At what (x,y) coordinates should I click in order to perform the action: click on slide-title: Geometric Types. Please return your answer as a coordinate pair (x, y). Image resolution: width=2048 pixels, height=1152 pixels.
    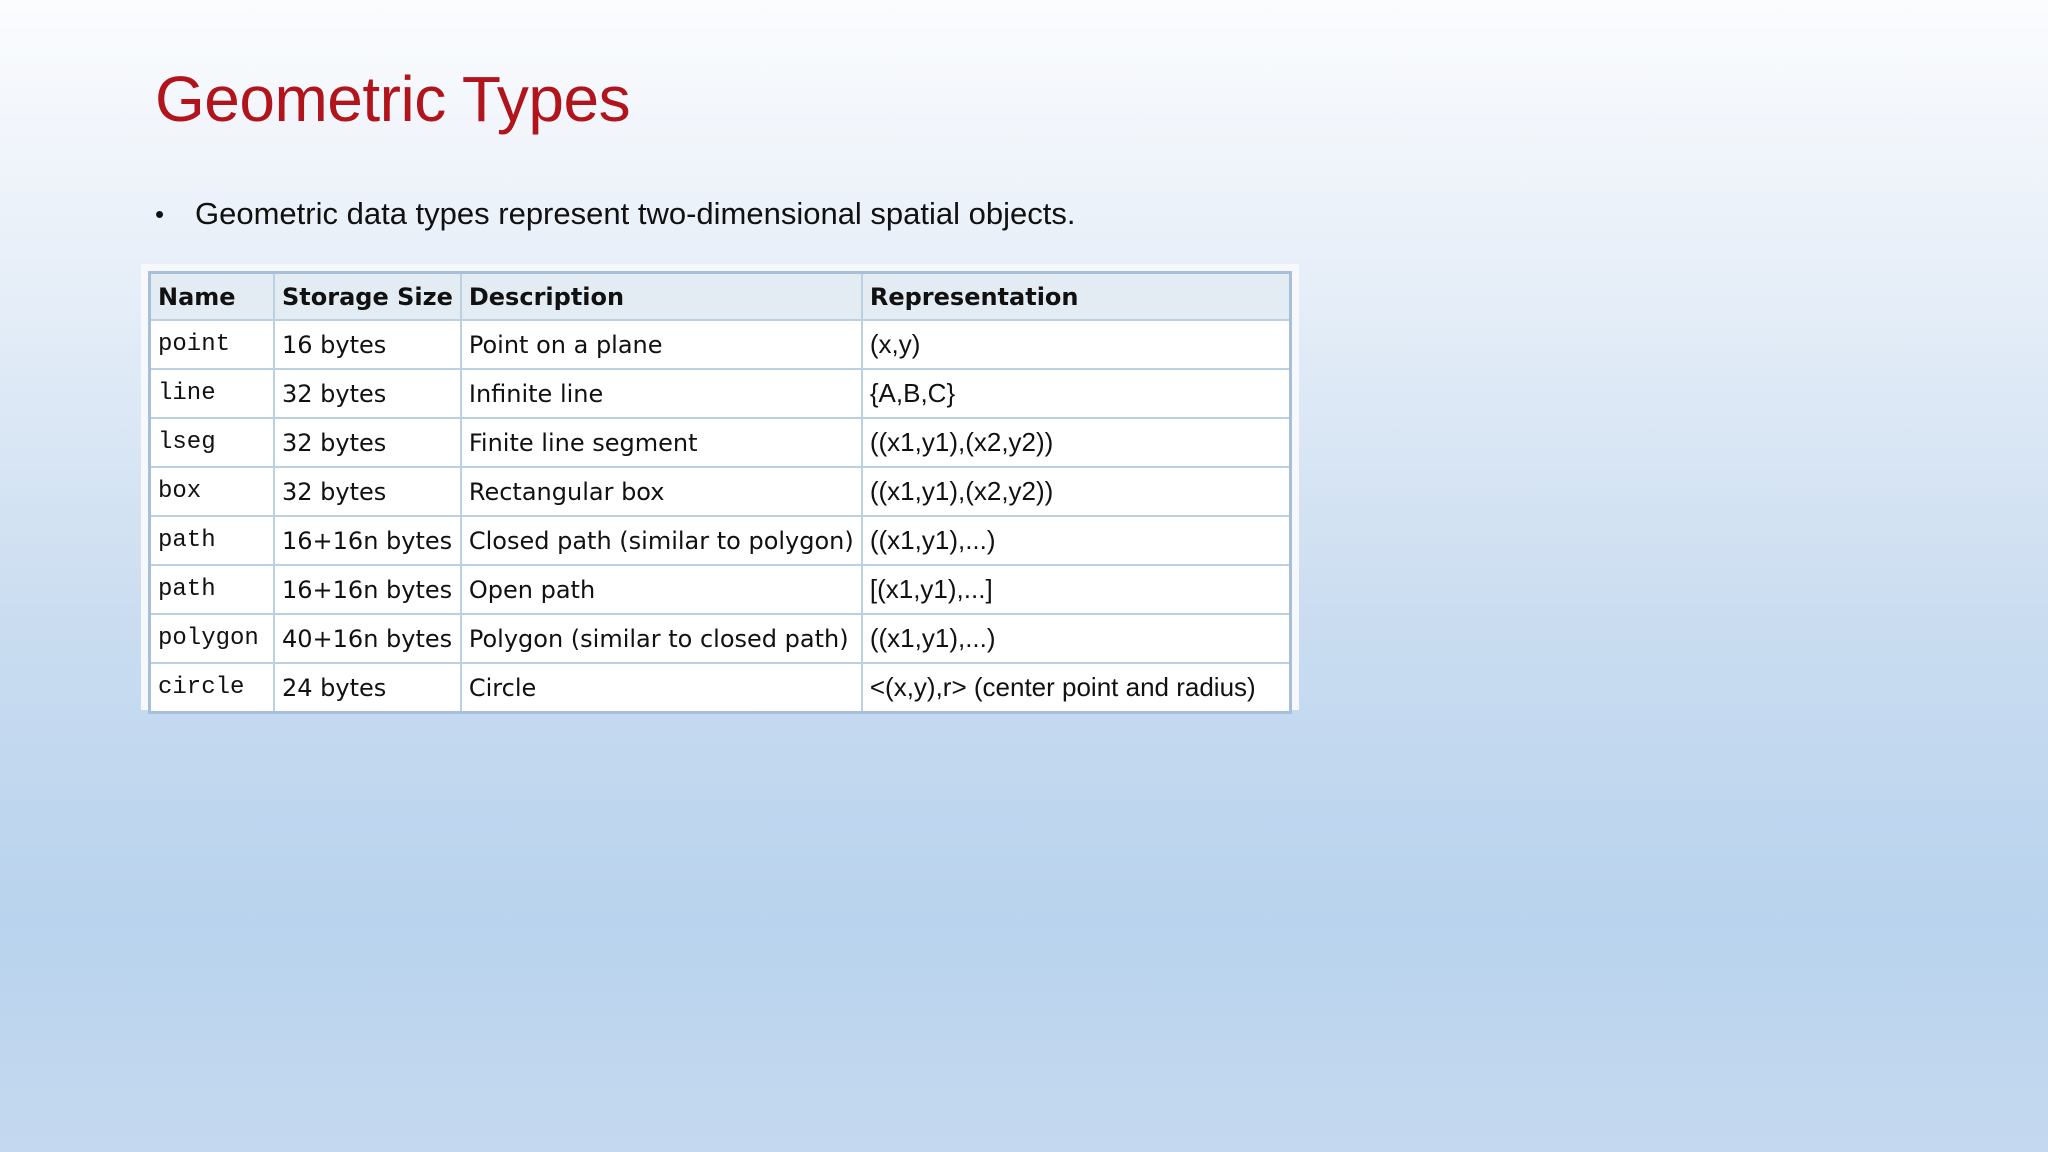
    Looking at the image, I should click on (393, 99).